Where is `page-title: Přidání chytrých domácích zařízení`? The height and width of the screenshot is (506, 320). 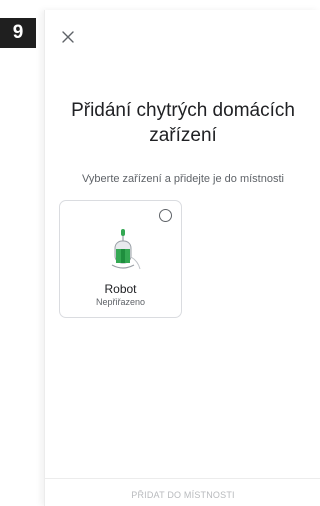
page-title: Přidání chytrých domácích zařízení is located at coordinates (183, 123).